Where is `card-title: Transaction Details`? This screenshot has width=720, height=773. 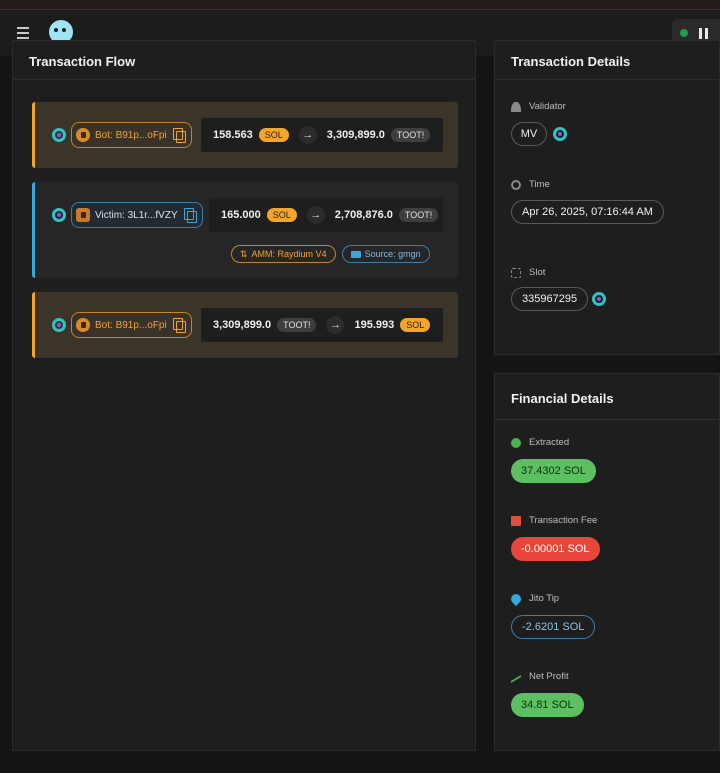
card-title: Transaction Details is located at coordinates (571, 61).